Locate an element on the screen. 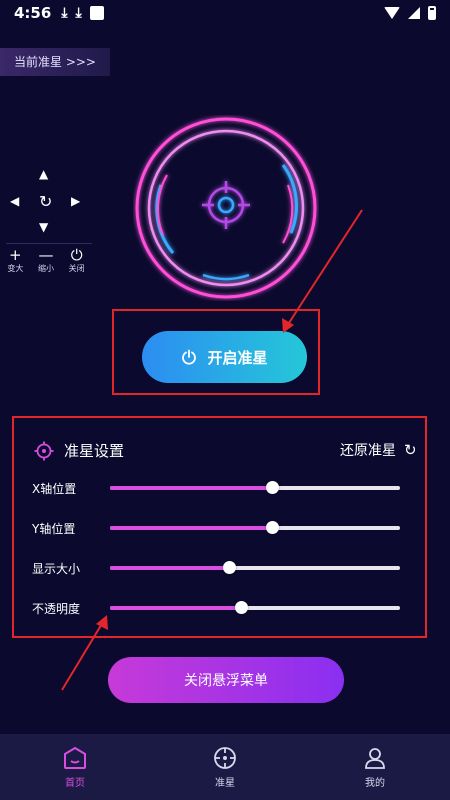  home-icon is located at coordinates (75, 757).